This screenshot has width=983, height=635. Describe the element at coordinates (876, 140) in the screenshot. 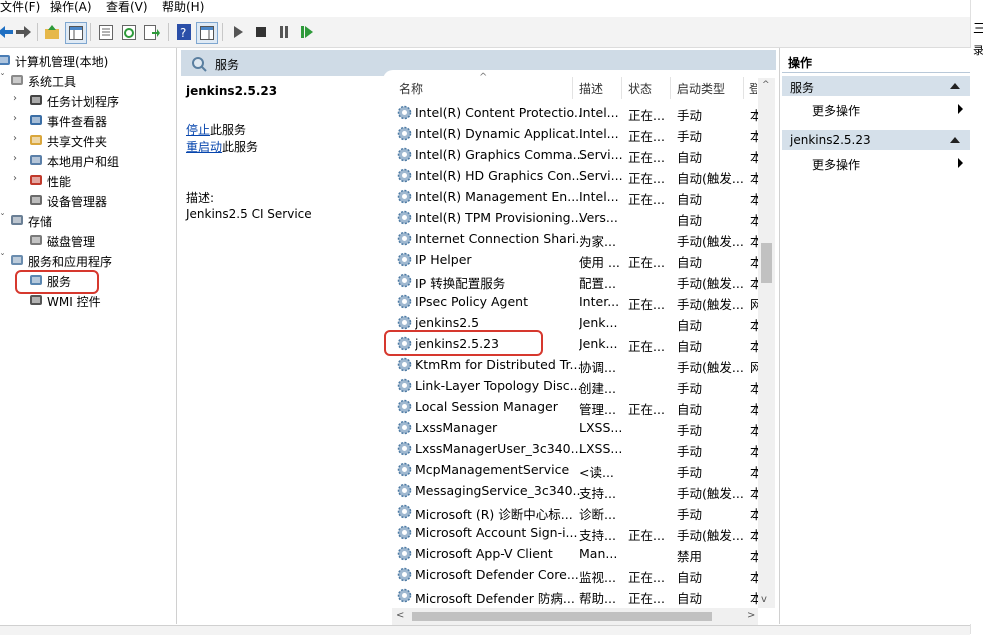

I see `actions-group-jenkins: jenkins2.5.23` at that location.